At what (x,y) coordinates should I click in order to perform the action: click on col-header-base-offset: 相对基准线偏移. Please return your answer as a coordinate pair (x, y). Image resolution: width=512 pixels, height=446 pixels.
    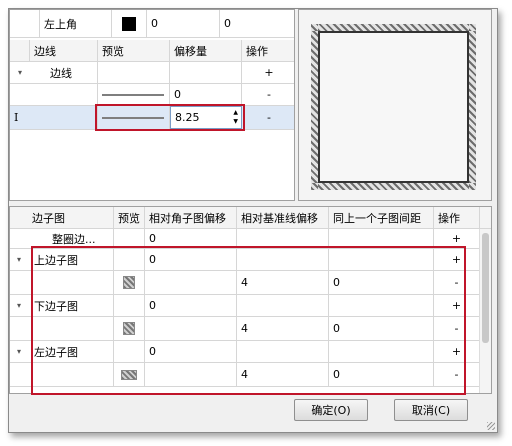
    Looking at the image, I should click on (283, 217).